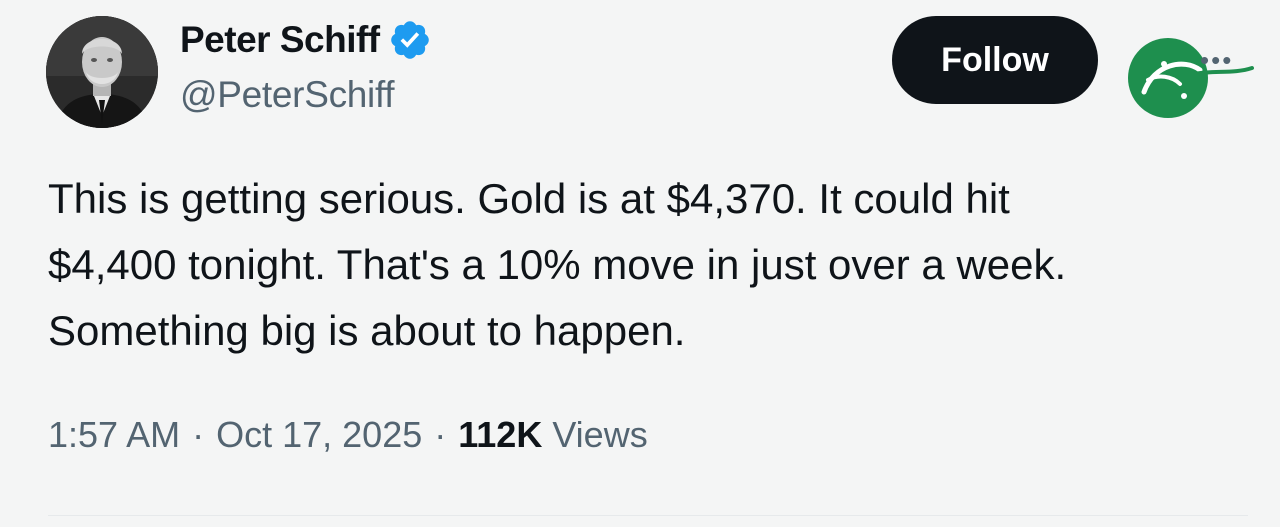 Image resolution: width=1280 pixels, height=527 pixels. Describe the element at coordinates (500, 435) in the screenshot. I see `views-count: 112K` at that location.